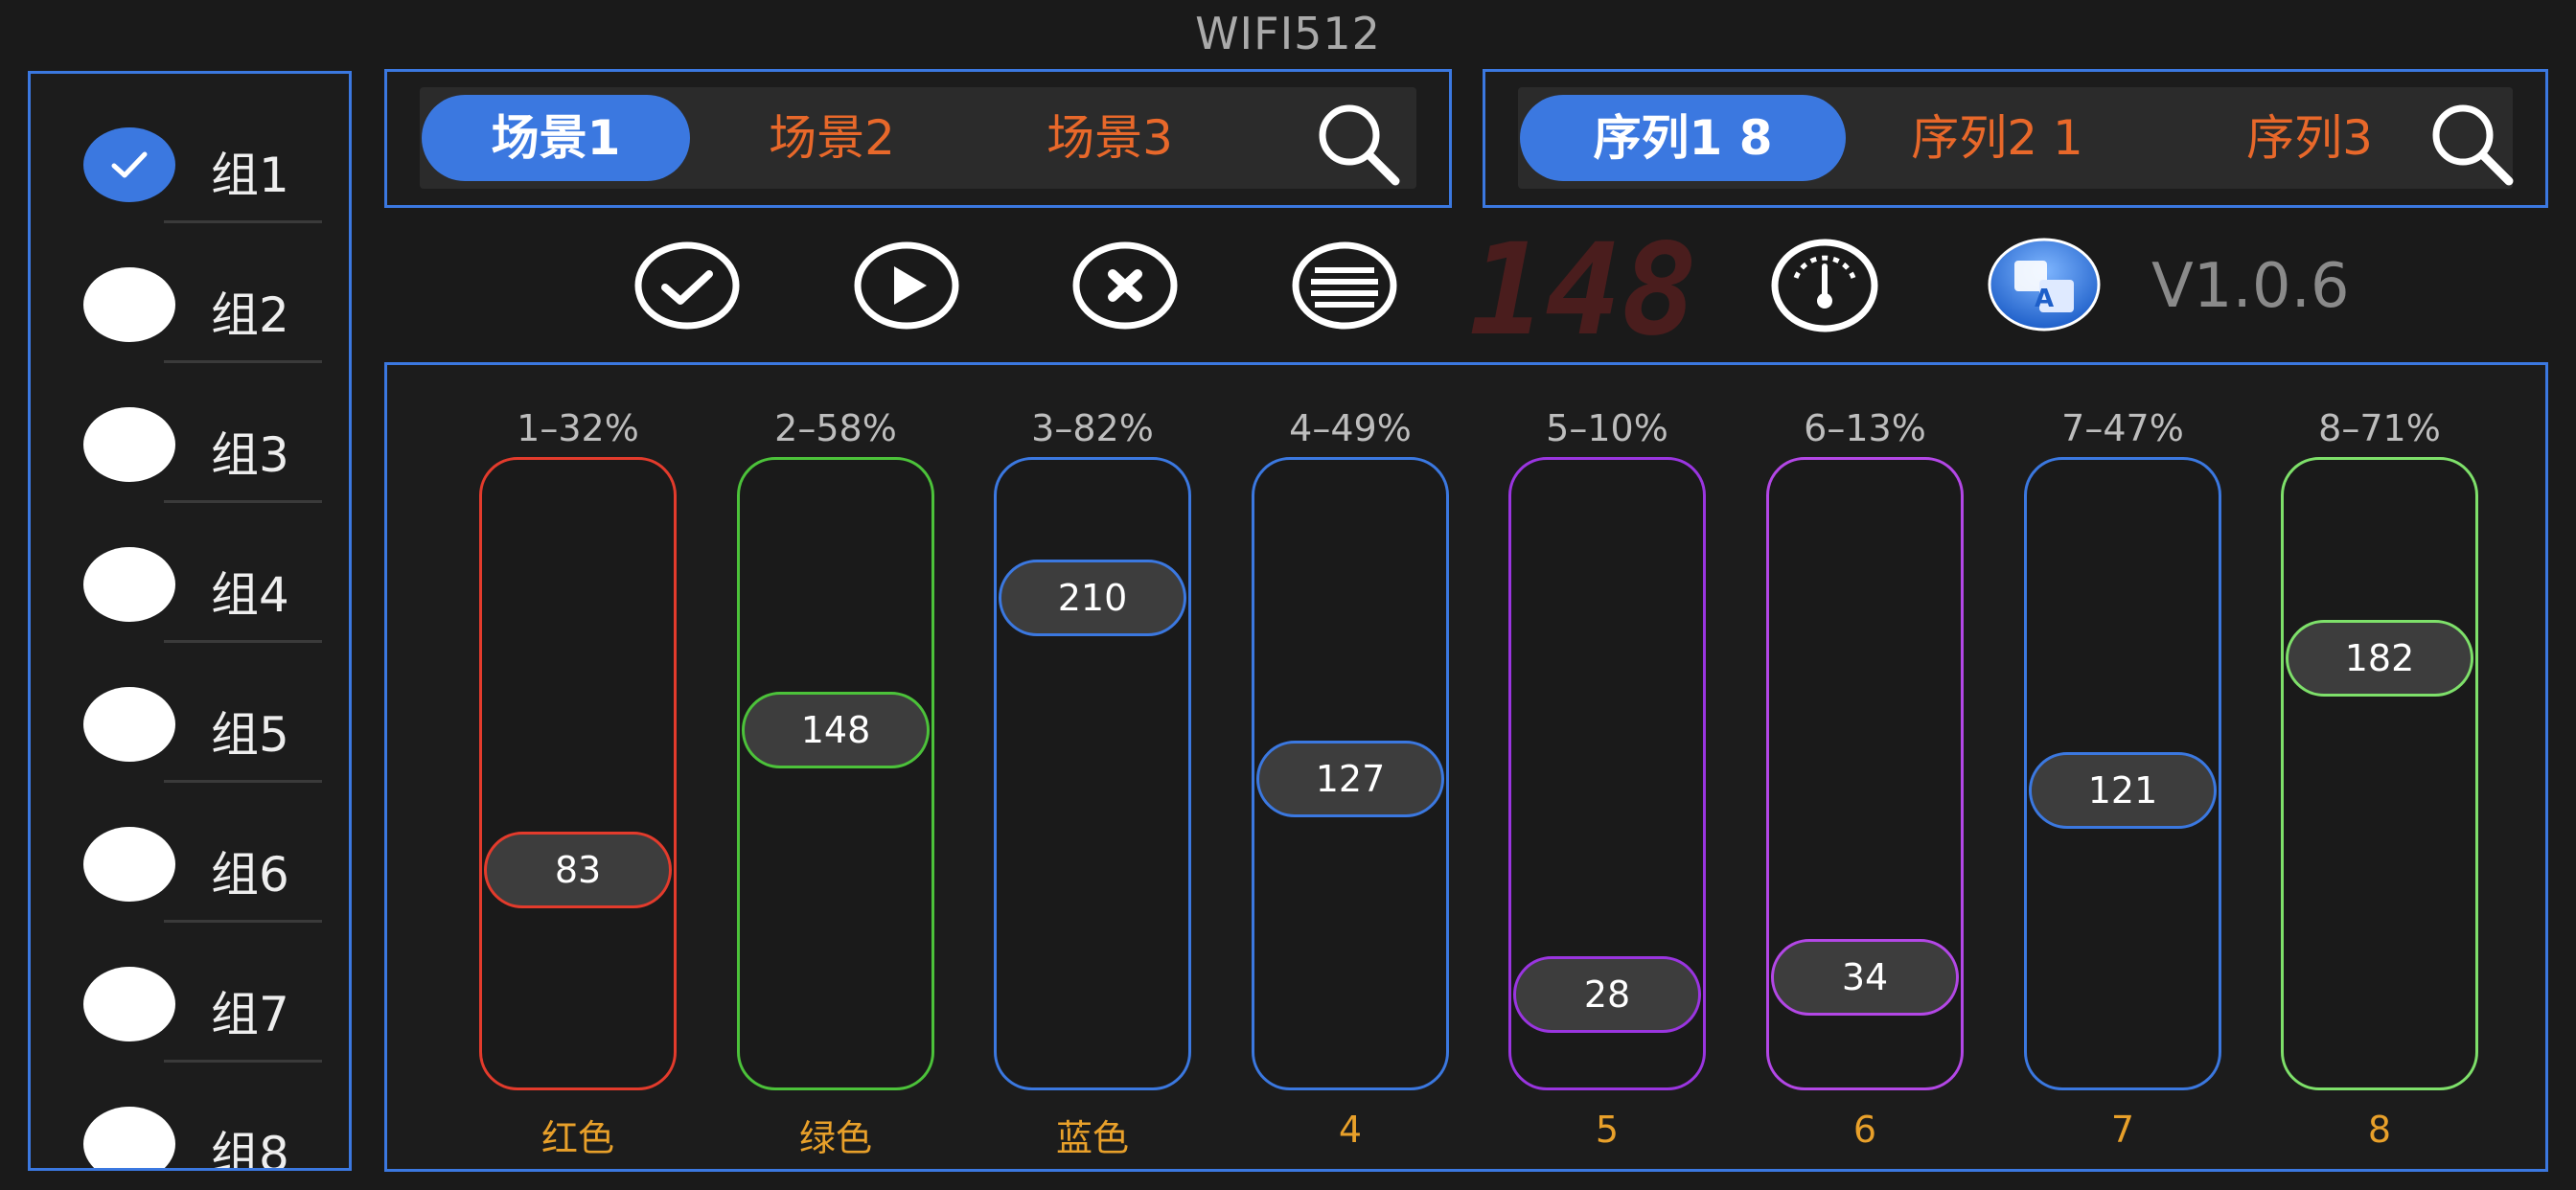 The width and height of the screenshot is (2576, 1190). Describe the element at coordinates (1344, 286) in the screenshot. I see `menu-circle-icon` at that location.